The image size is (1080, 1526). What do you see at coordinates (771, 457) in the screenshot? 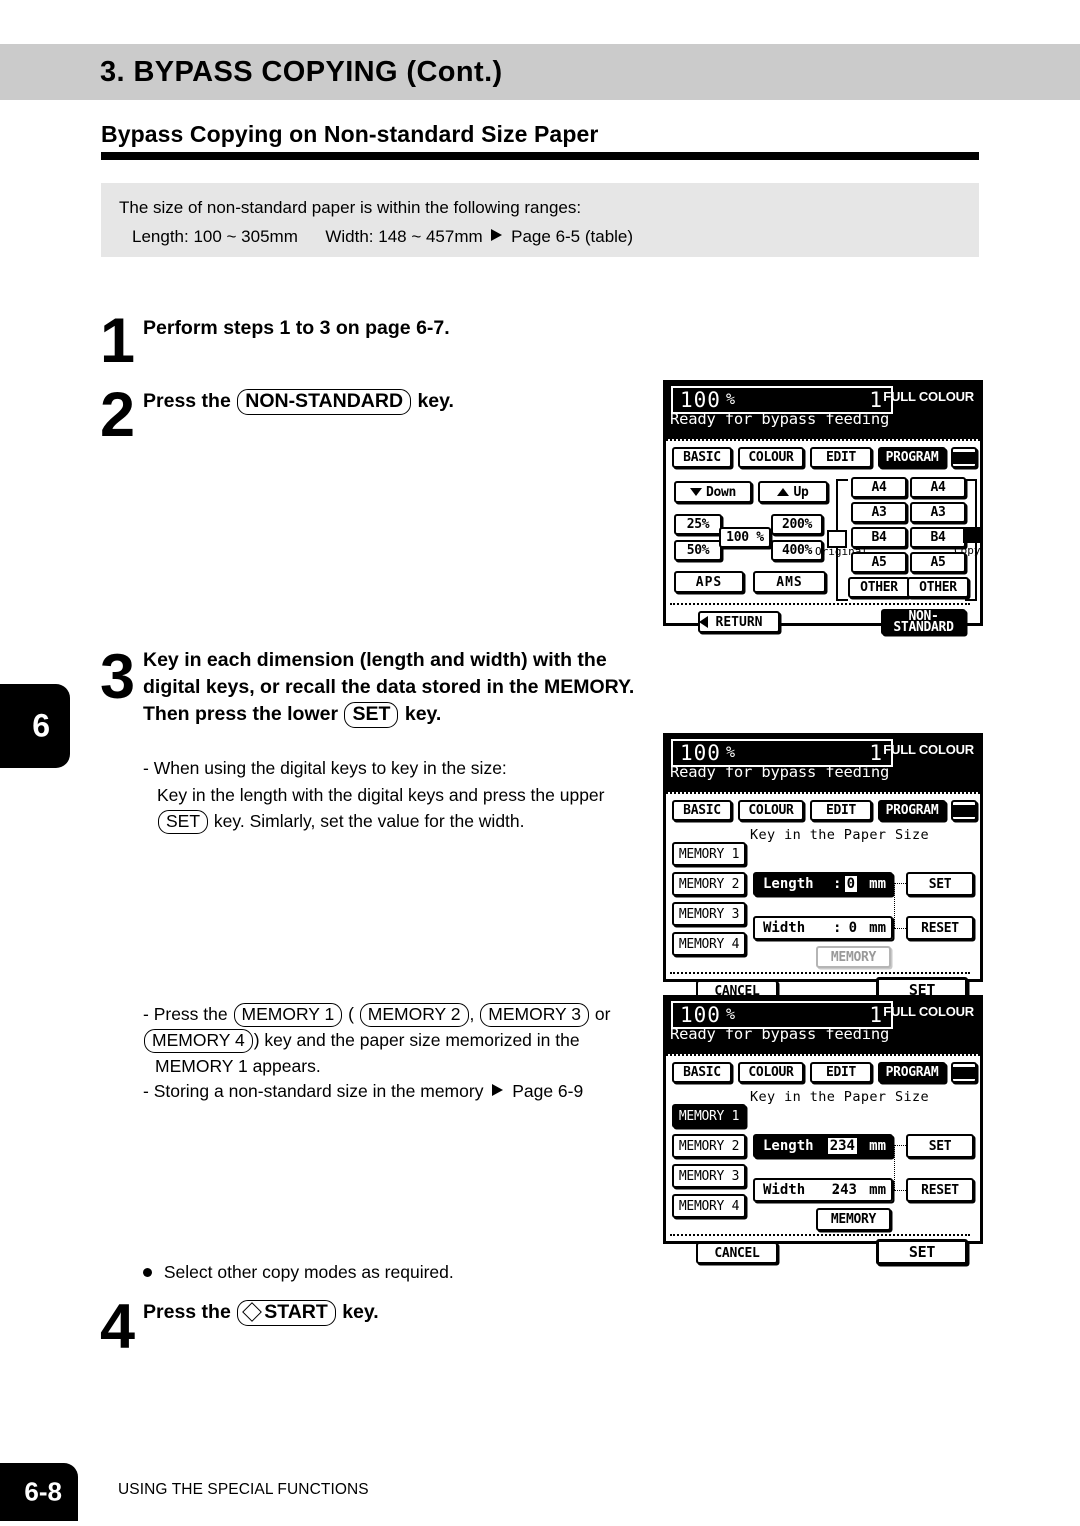
I see `lcd1-tab-colour: COLOUR` at bounding box center [771, 457].